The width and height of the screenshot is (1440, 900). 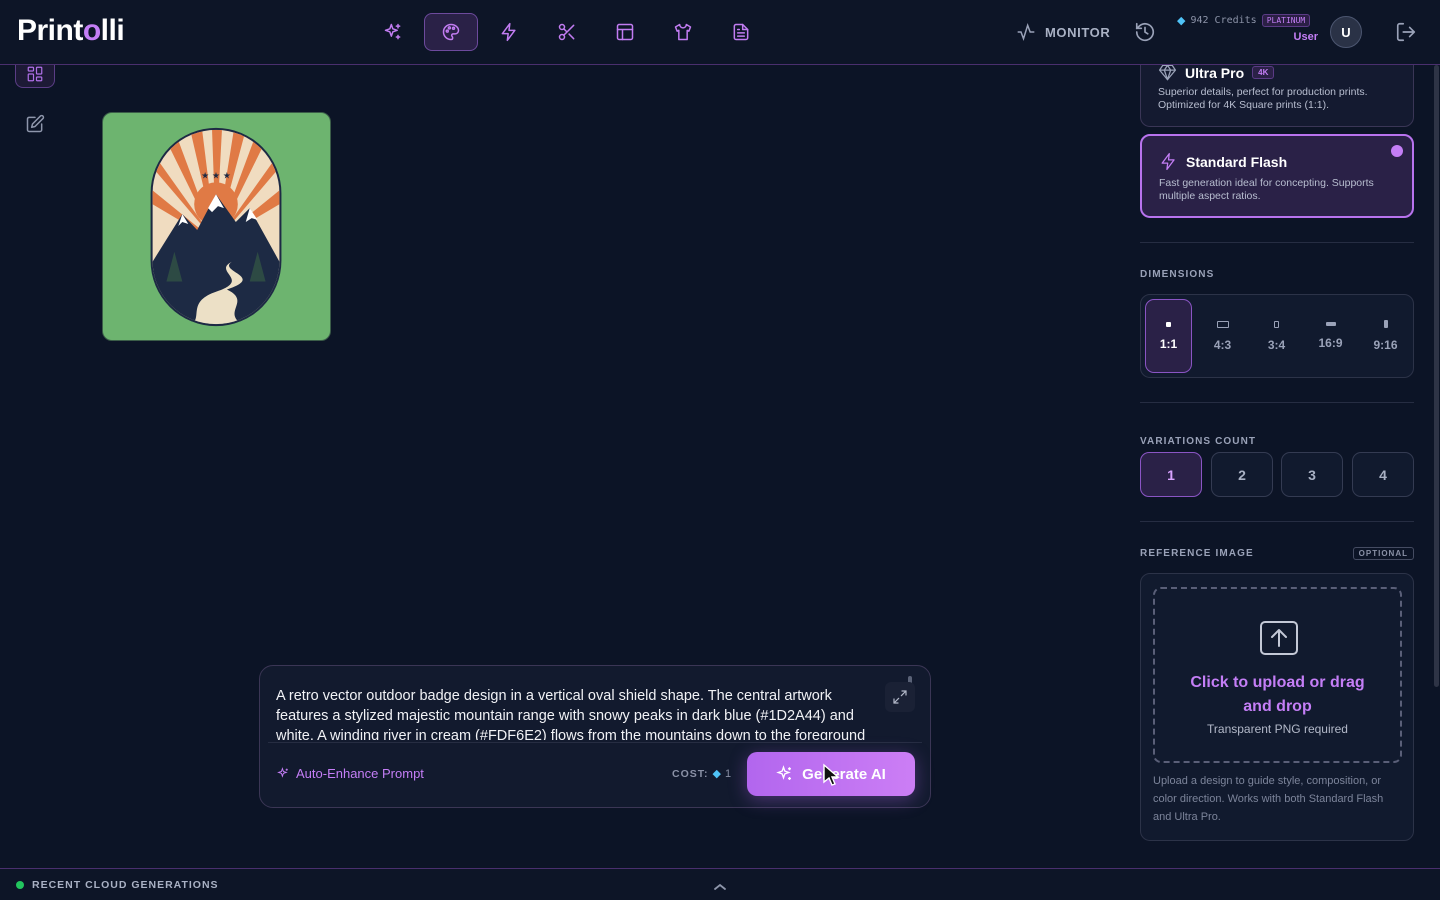 What do you see at coordinates (1223, 20) in the screenshot?
I see `credits-count: 942 Credits` at bounding box center [1223, 20].